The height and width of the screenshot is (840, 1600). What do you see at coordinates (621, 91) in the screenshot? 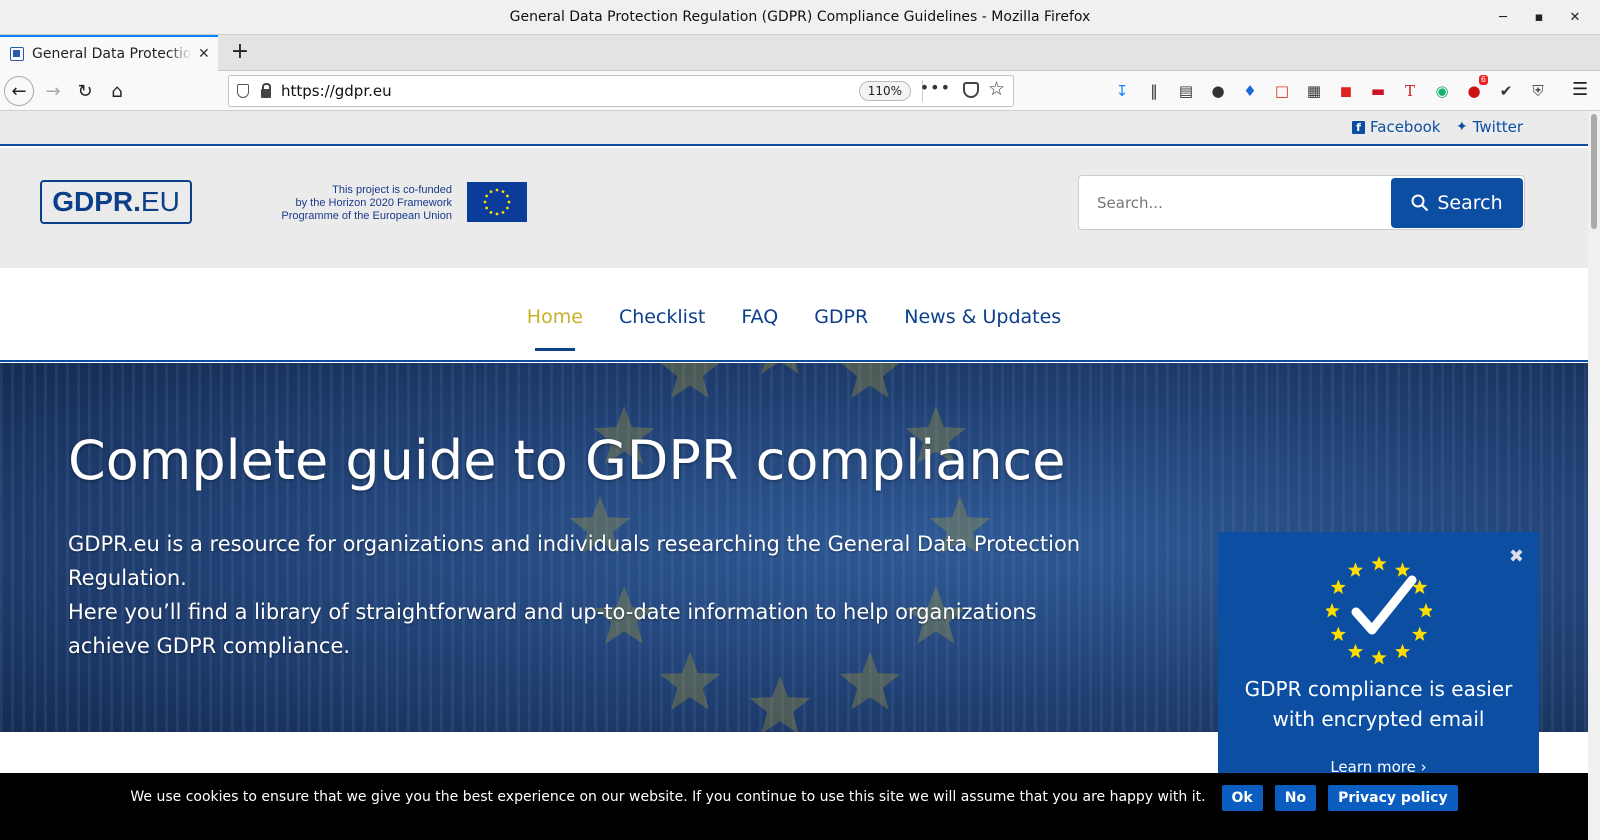
I see `address-bar: https://gdpr.eu 110% ••• ☆` at bounding box center [621, 91].